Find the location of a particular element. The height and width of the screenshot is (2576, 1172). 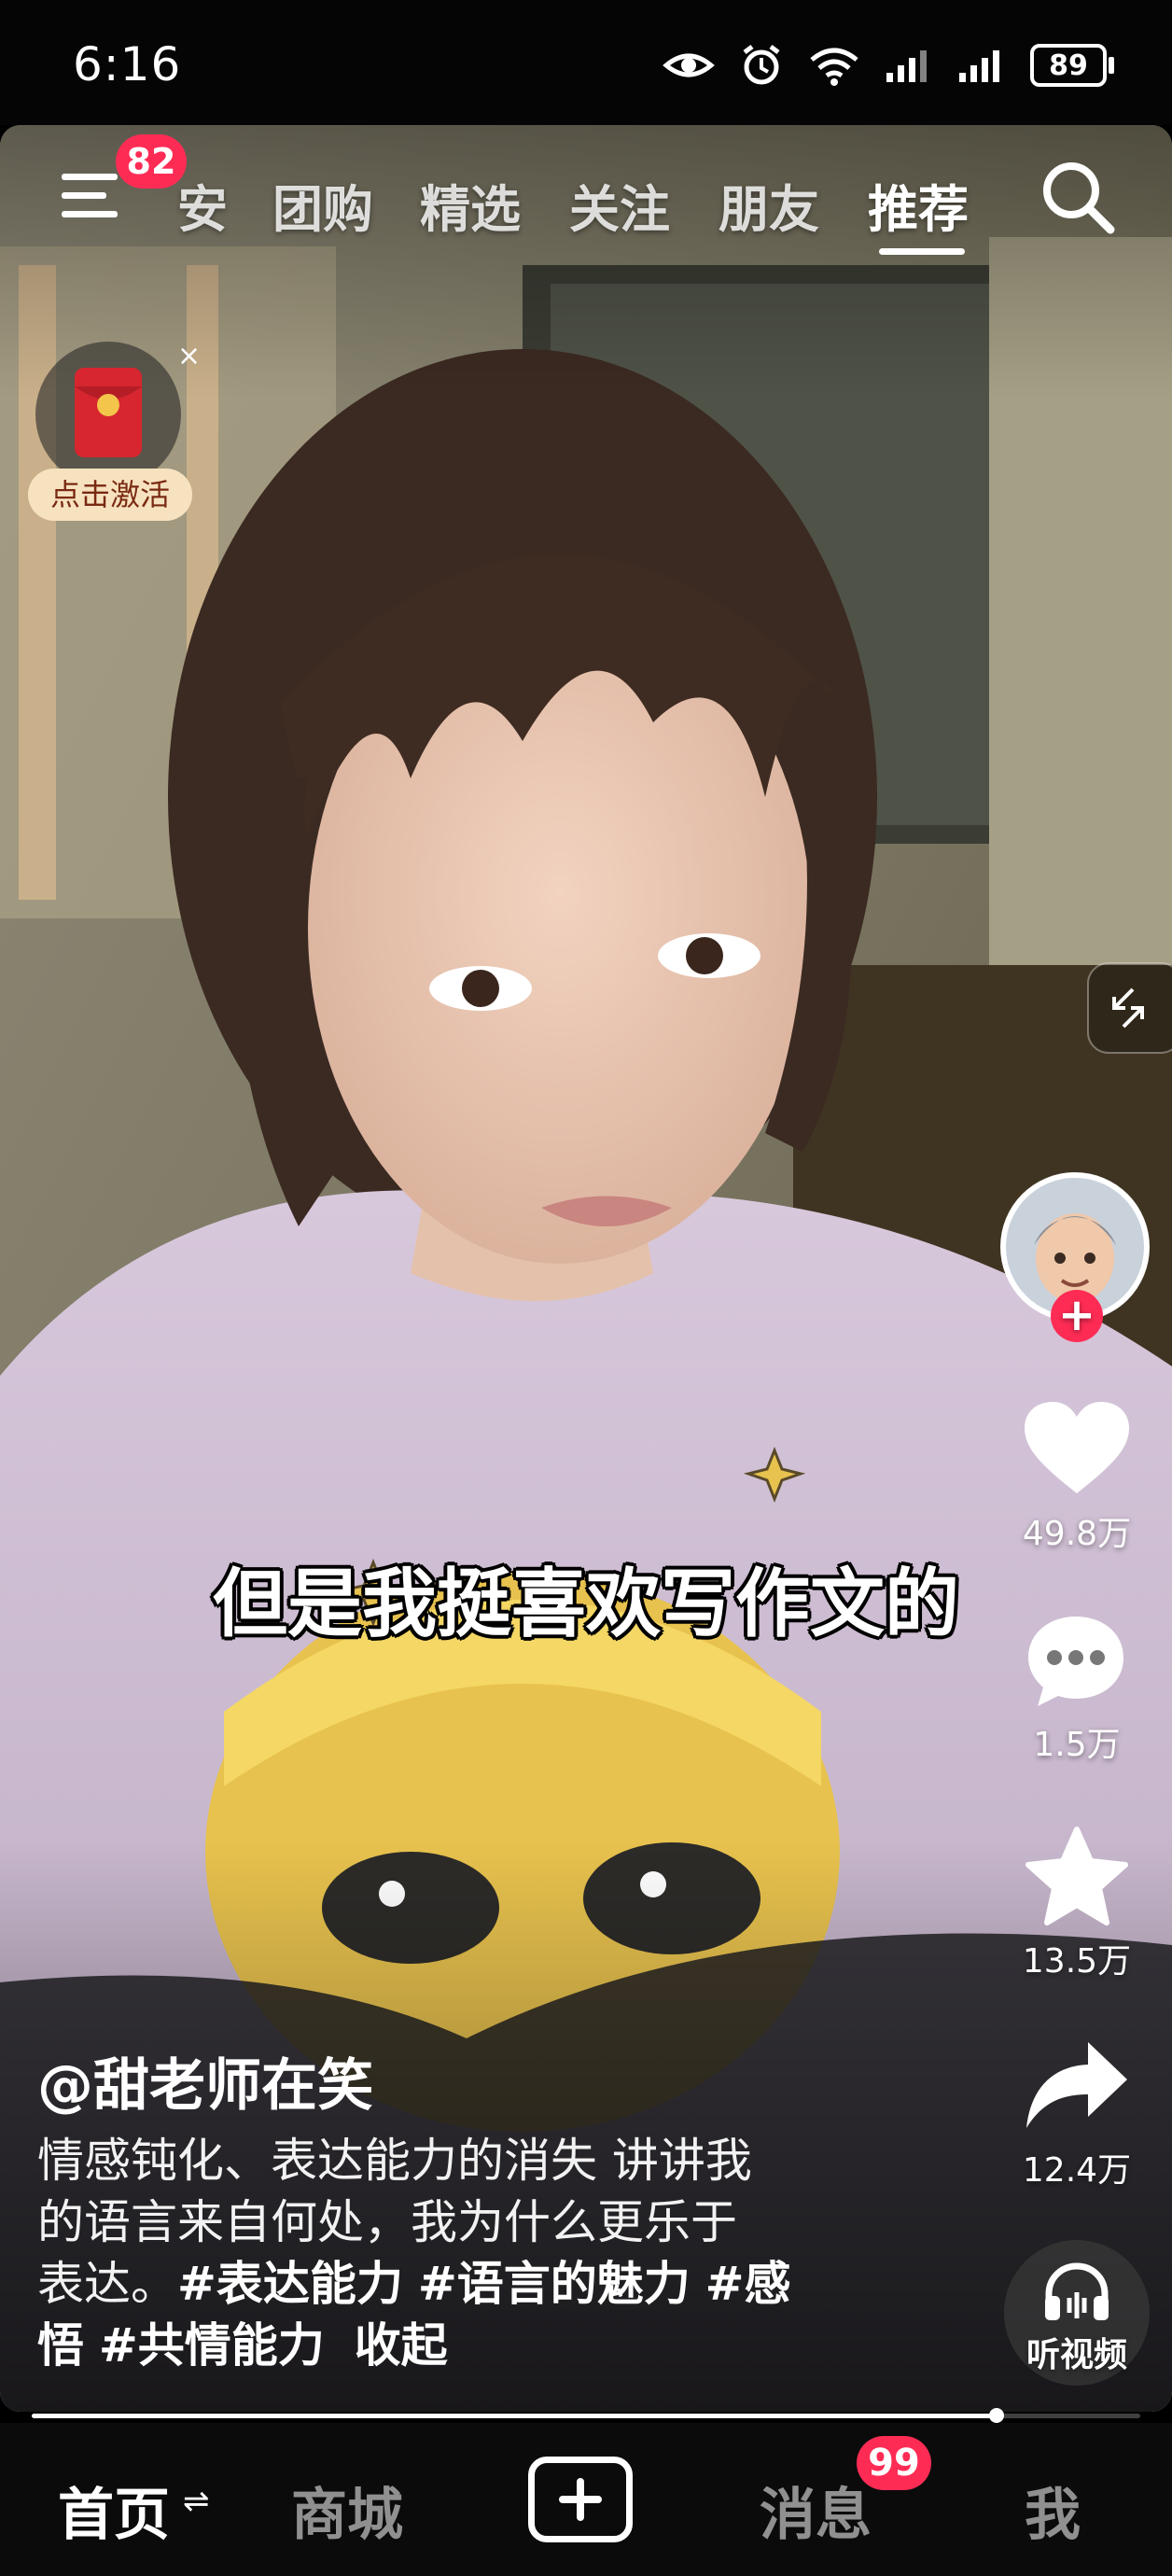

video-subtitle: 但是我挺喜欢写作文的 is located at coordinates (586, 1604).